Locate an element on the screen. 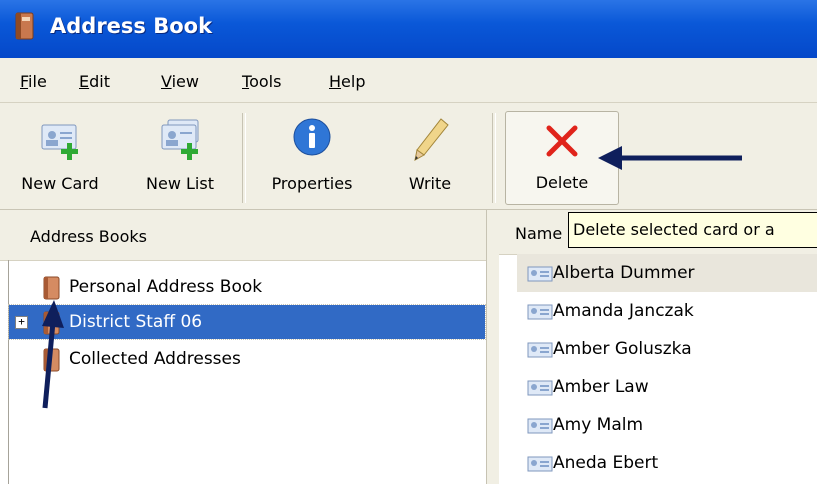  name-column-label: Name is located at coordinates (539, 233).